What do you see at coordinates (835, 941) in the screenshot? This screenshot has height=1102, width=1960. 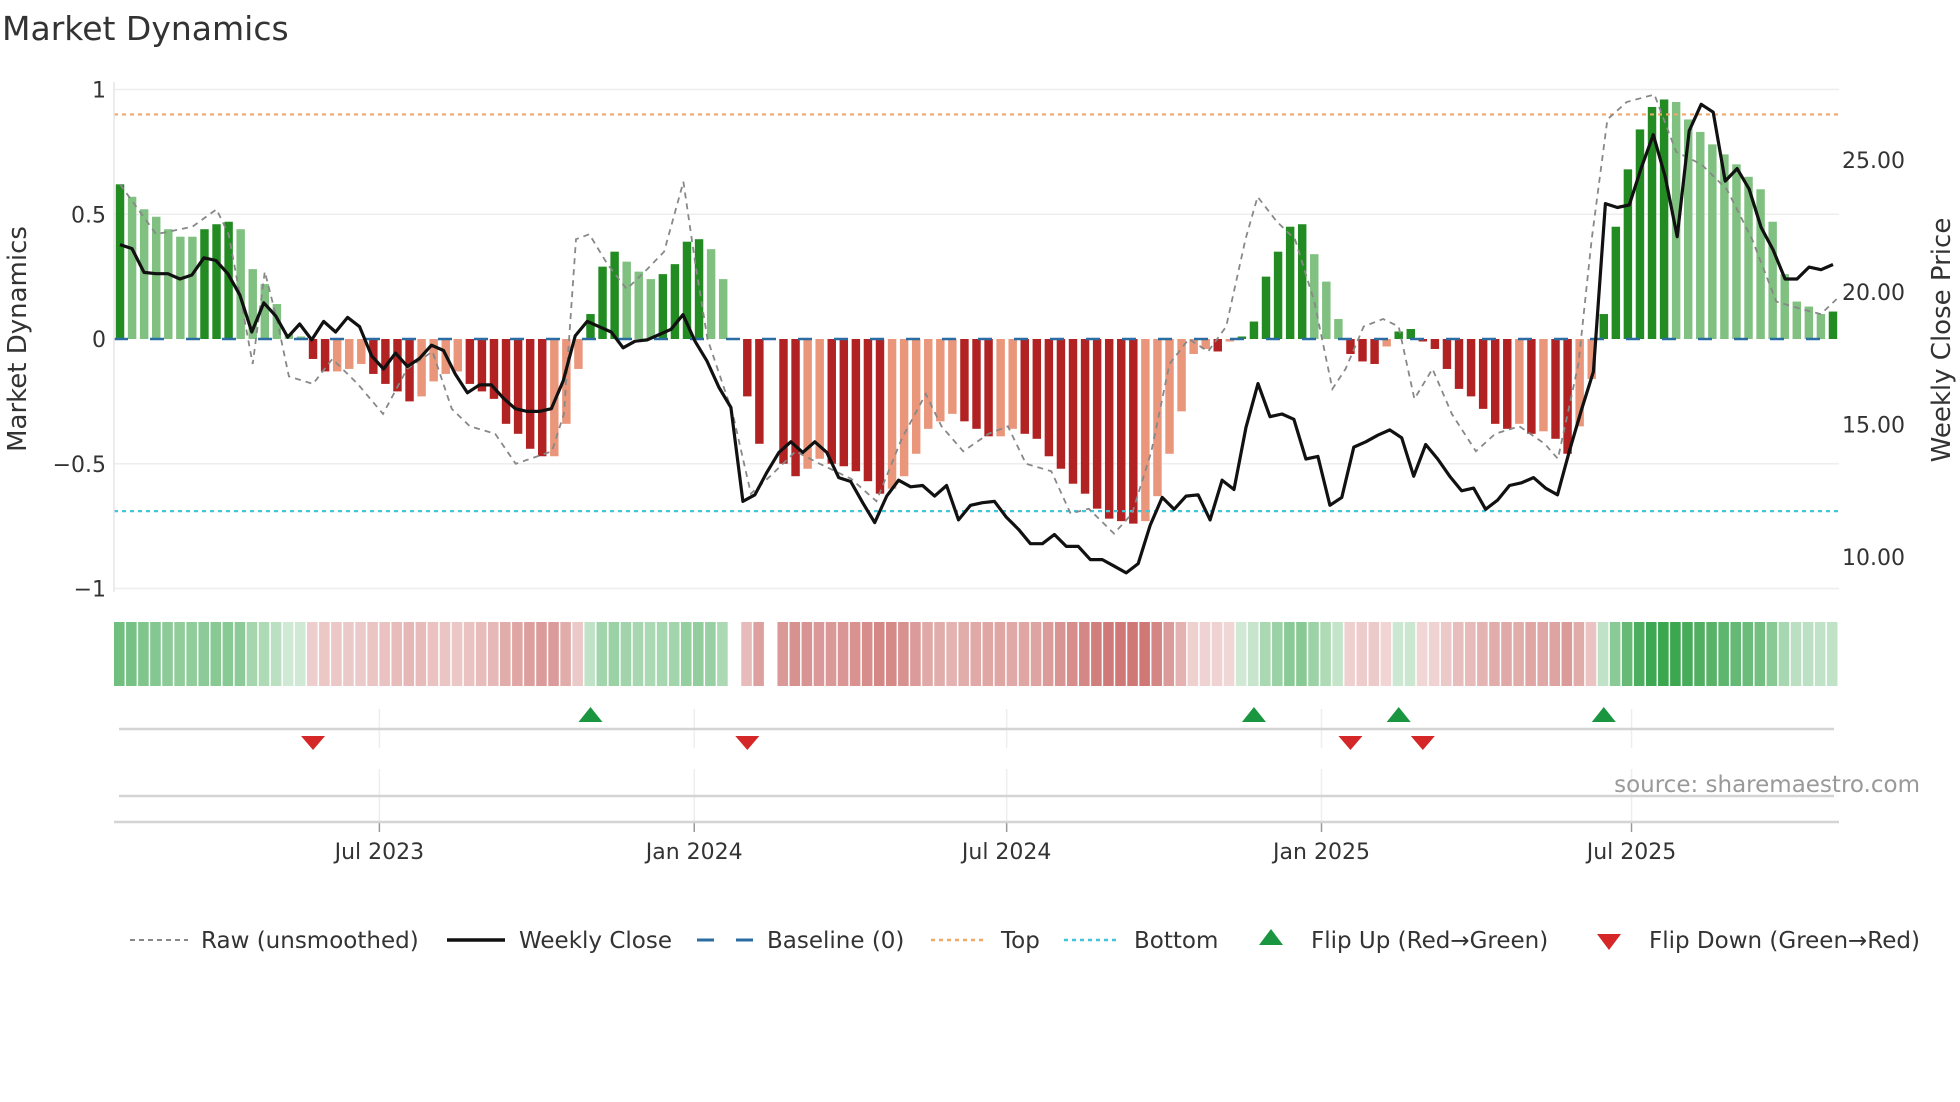 I see `legend-label: Baseline (0)` at bounding box center [835, 941].